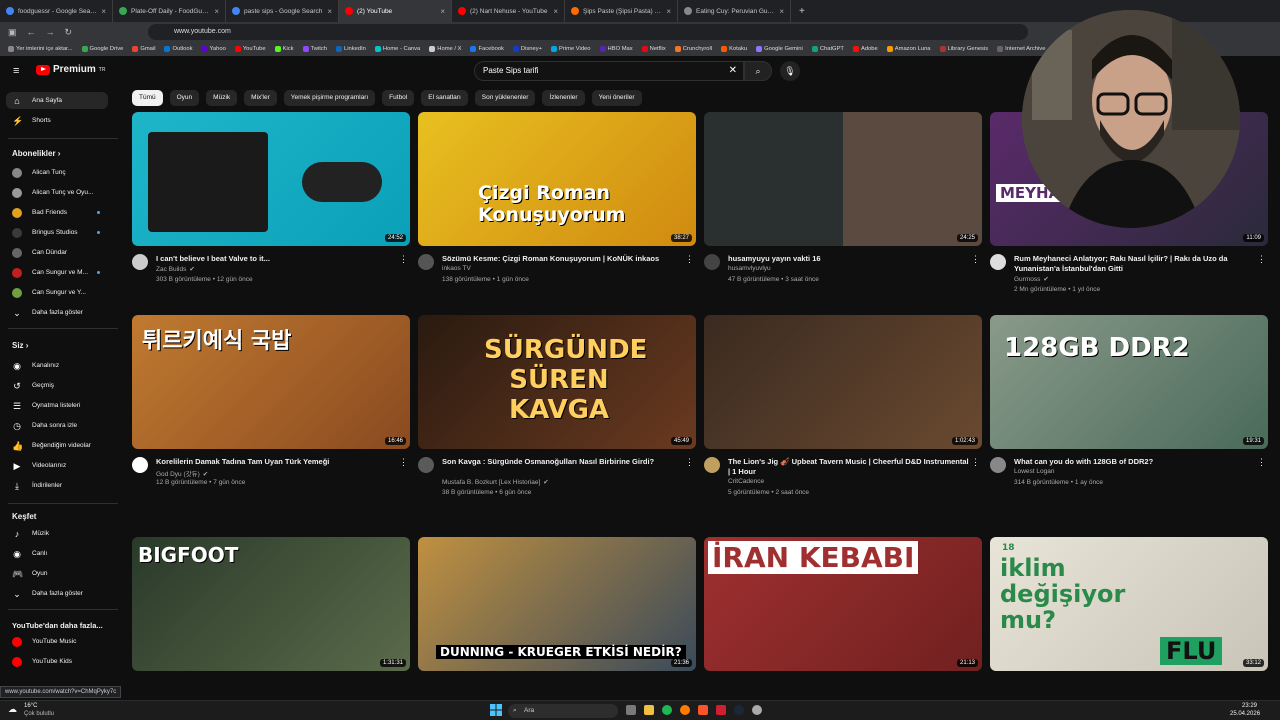  What do you see at coordinates (284, 49) in the screenshot?
I see `bookmark-item: Kick` at bounding box center [284, 49].